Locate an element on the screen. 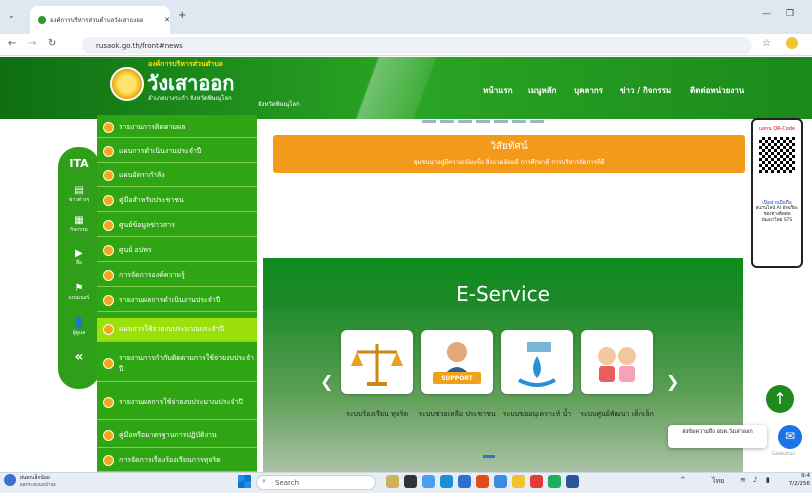  menu-item-label: ศูนย์ อปพร is located at coordinates (135, 250).